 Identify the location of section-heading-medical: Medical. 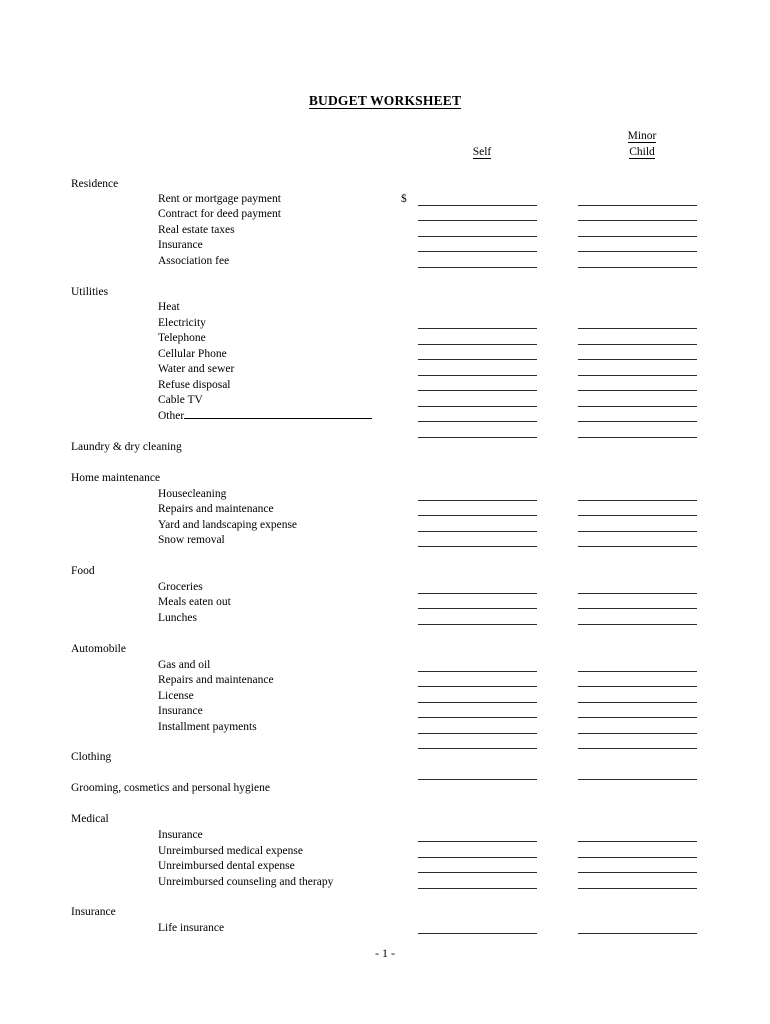
(385, 821).